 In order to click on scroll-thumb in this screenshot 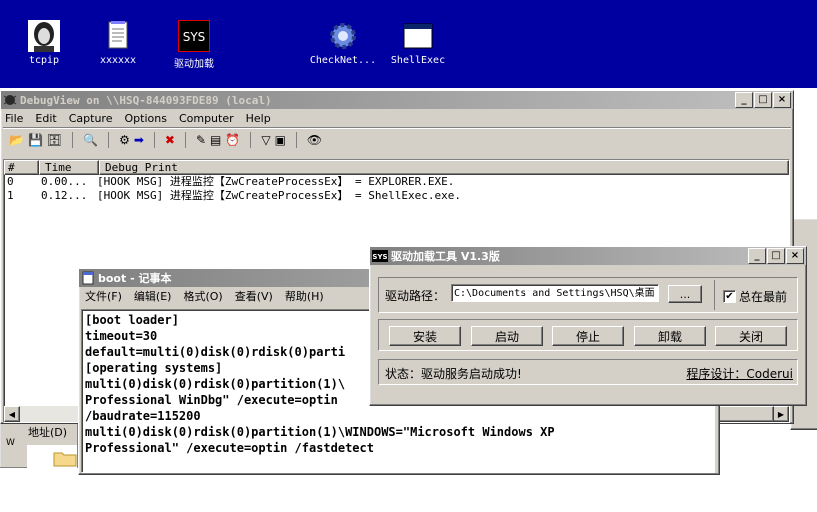, I will do `click(745, 414)`.